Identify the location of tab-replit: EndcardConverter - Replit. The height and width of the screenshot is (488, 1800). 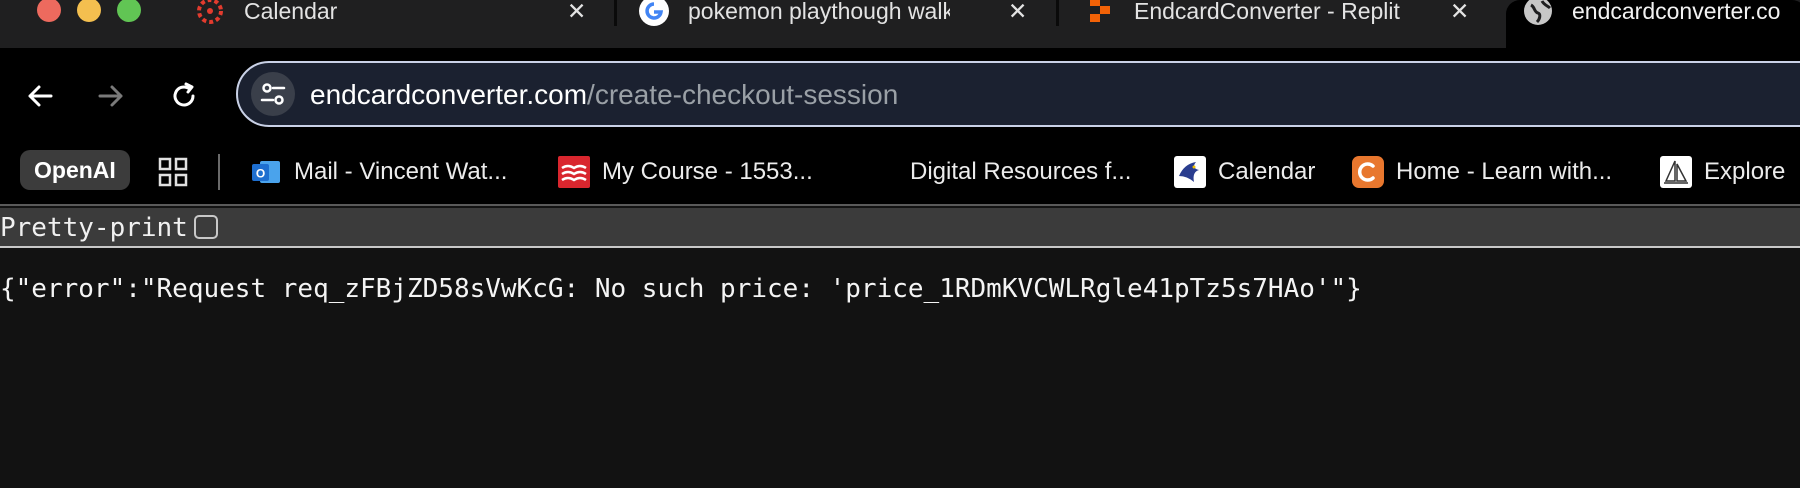
(1242, 14).